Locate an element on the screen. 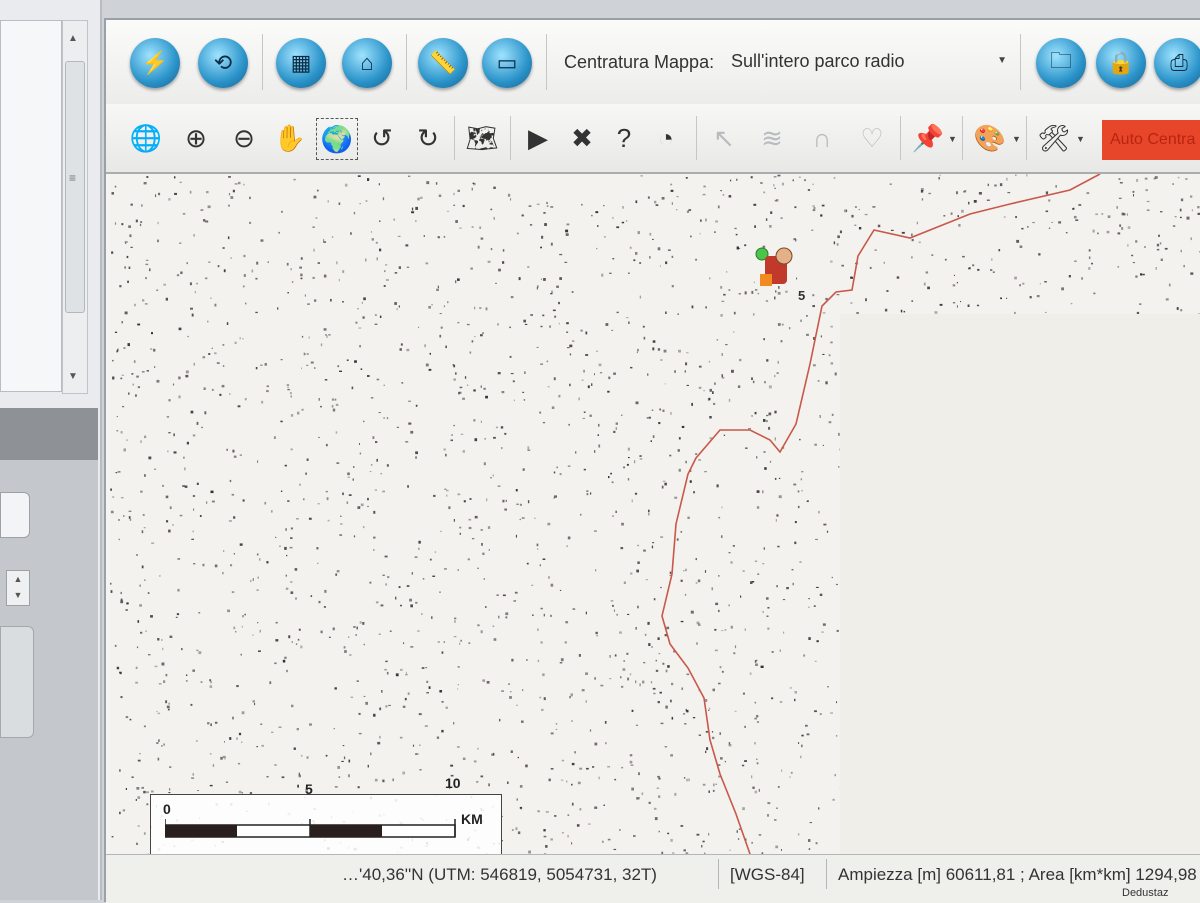 Image resolution: width=1200 pixels, height=903 pixels. map-globe-icon: 🌐 is located at coordinates (146, 138).